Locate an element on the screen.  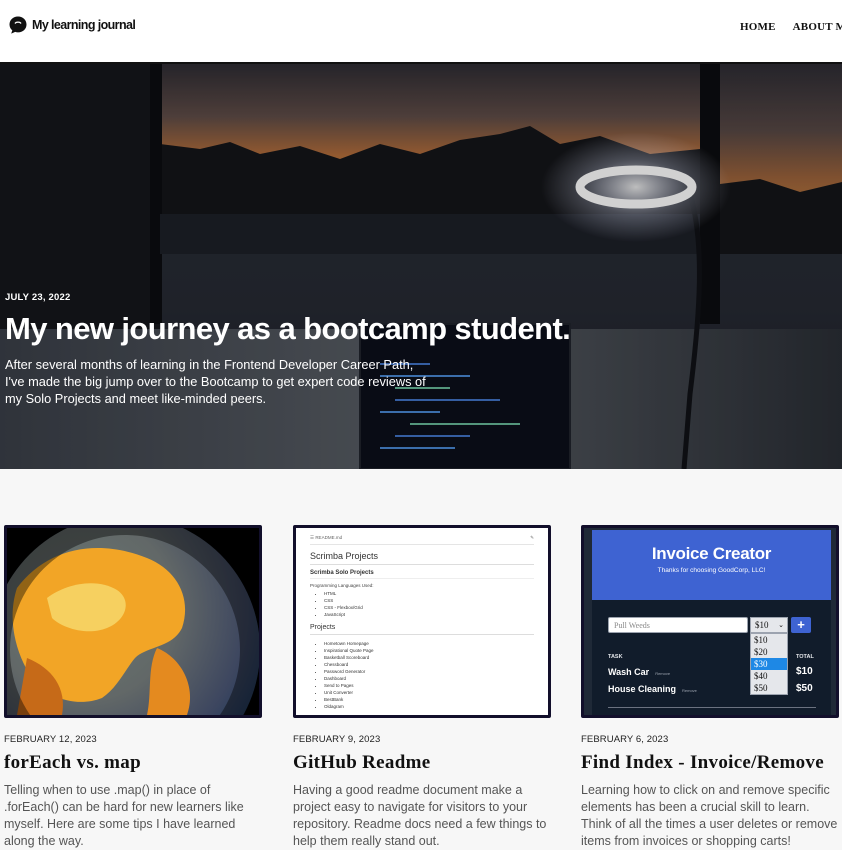
readme-file-bar: ☰ README.md ✎ is located at coordinates (422, 538).